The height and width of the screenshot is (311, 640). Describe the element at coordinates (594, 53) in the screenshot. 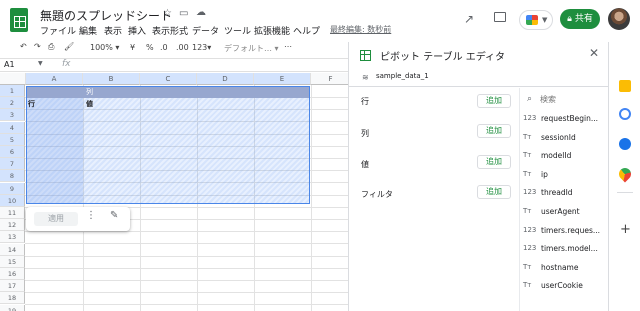

I see `close-icon: ✕` at that location.